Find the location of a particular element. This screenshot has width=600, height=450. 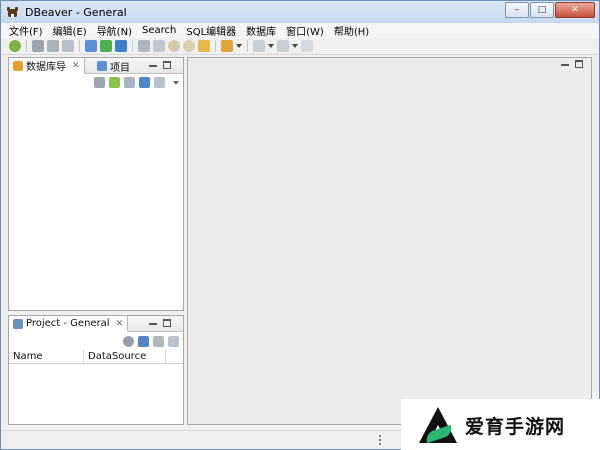

menu-navigate: 导航(N) is located at coordinates (114, 30).